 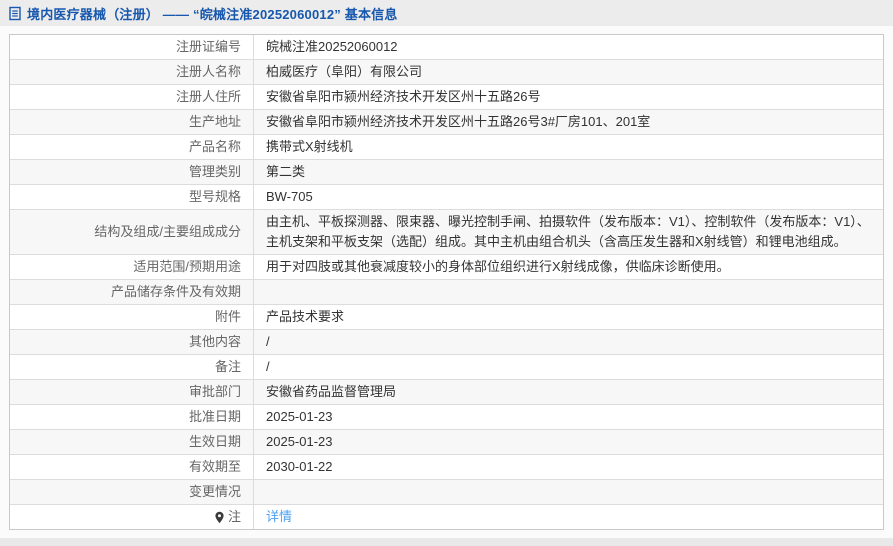 I want to click on row-label-text: 结构及组成/主要组成成分, so click(x=167, y=231).